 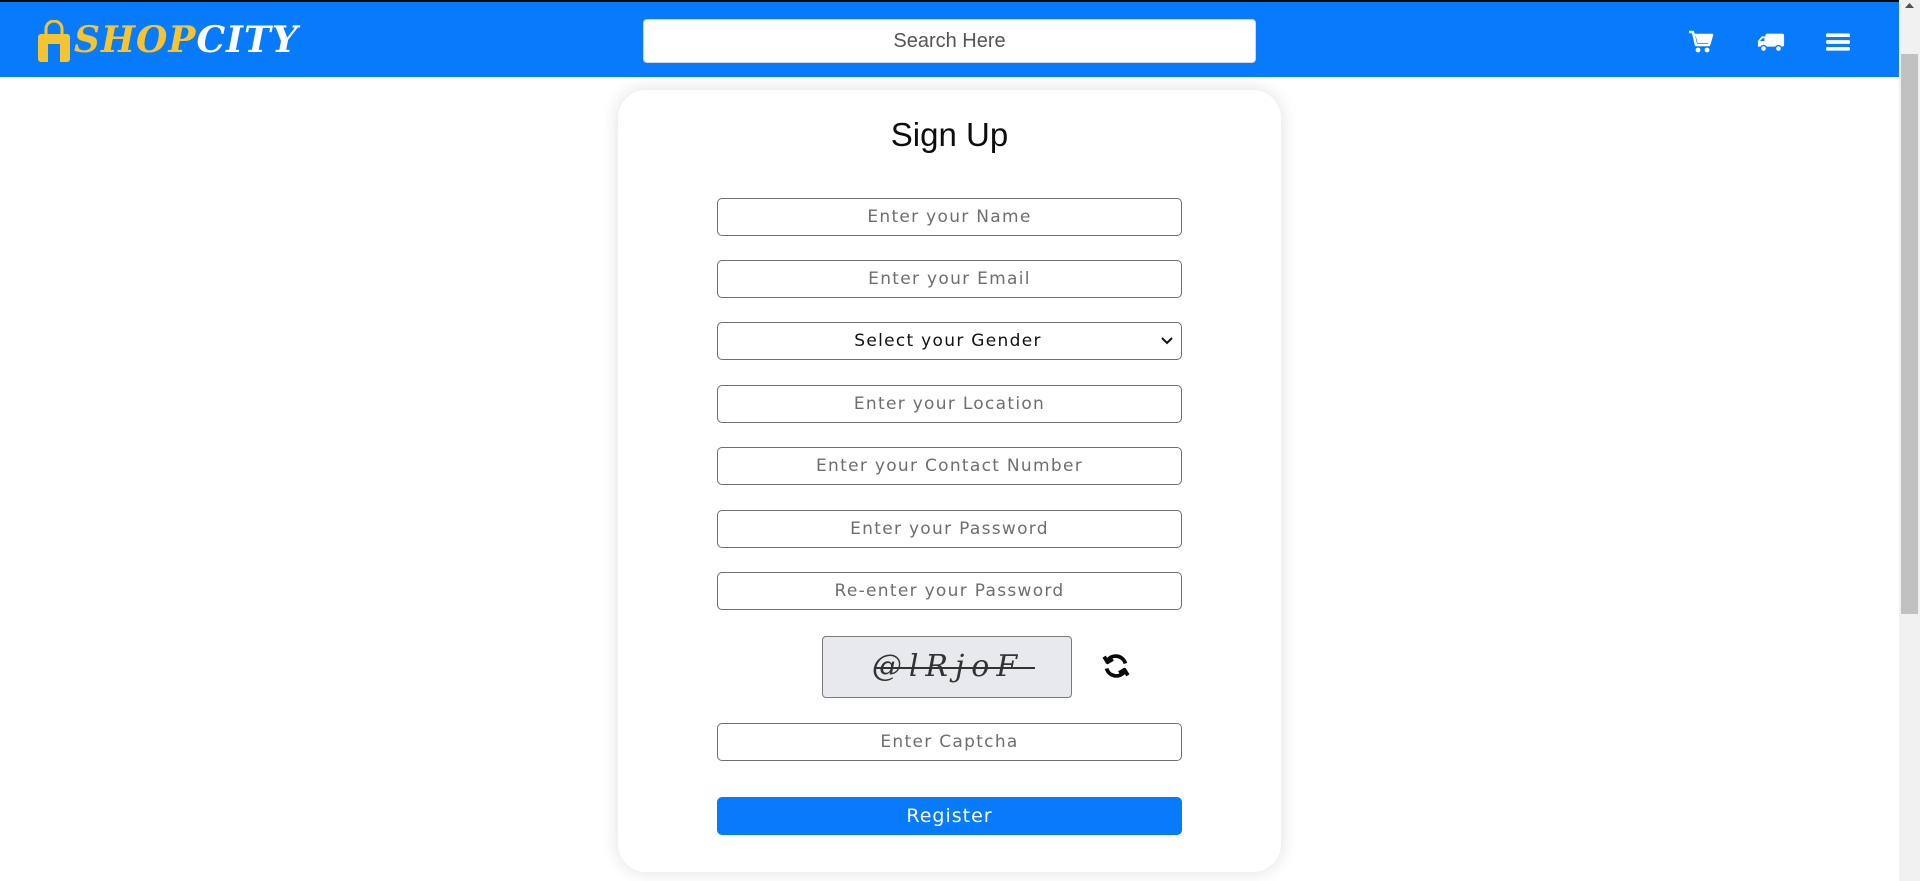 What do you see at coordinates (1838, 42) in the screenshot?
I see `menu-icon` at bounding box center [1838, 42].